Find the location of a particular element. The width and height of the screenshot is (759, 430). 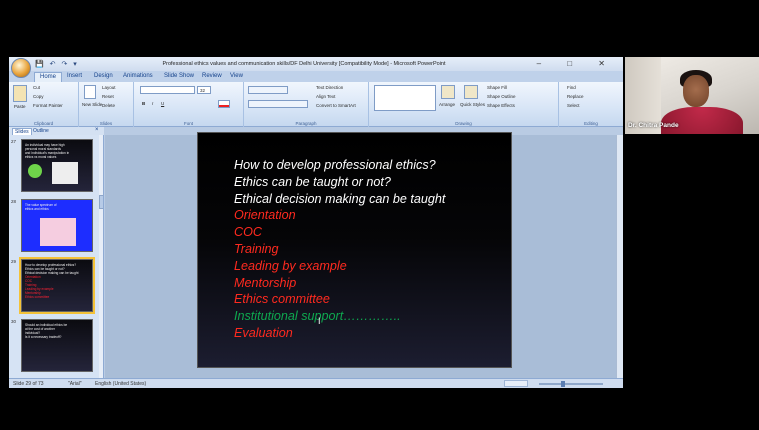

tab-home: Home is located at coordinates (48, 77).